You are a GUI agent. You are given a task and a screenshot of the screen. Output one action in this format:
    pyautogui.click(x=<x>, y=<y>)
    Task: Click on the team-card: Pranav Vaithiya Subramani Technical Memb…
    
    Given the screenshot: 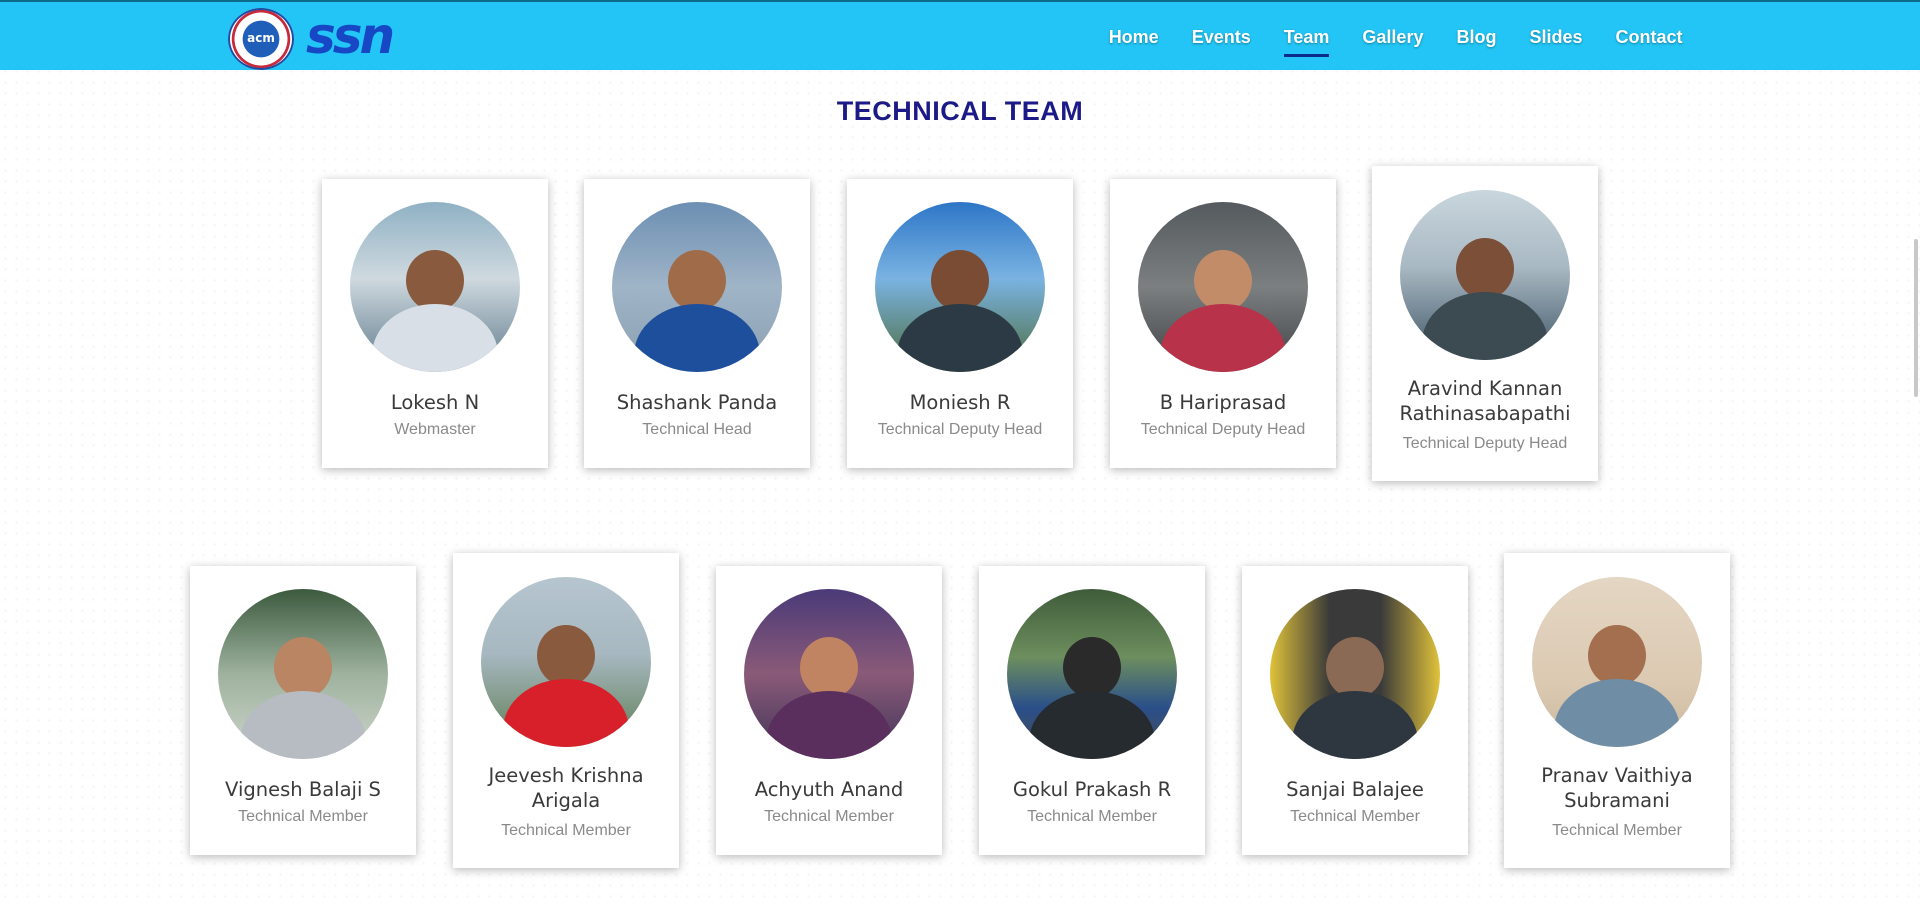 What is the action you would take?
    pyautogui.click(x=1617, y=710)
    